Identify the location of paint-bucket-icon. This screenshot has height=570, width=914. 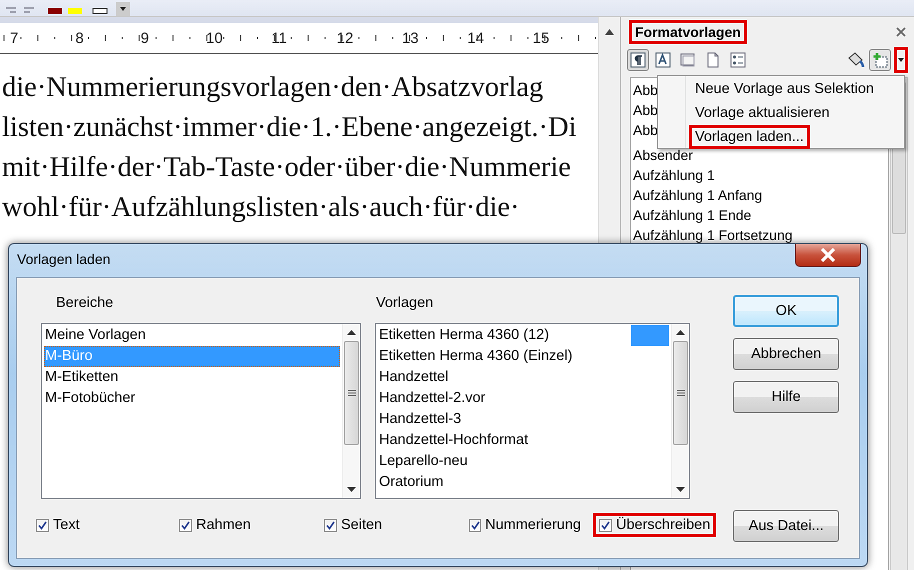
(856, 60).